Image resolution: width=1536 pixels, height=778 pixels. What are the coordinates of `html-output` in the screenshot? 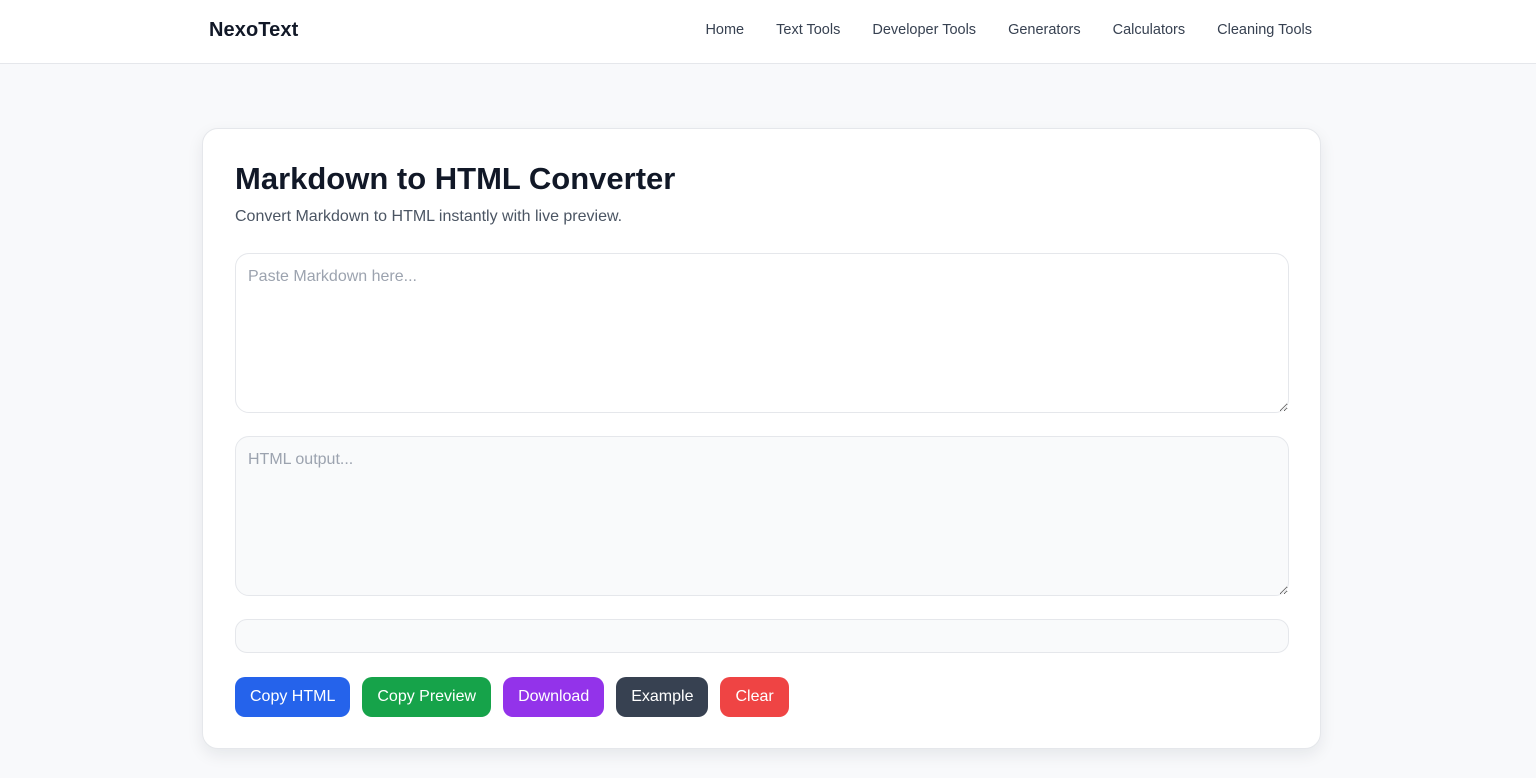 It's located at (762, 516).